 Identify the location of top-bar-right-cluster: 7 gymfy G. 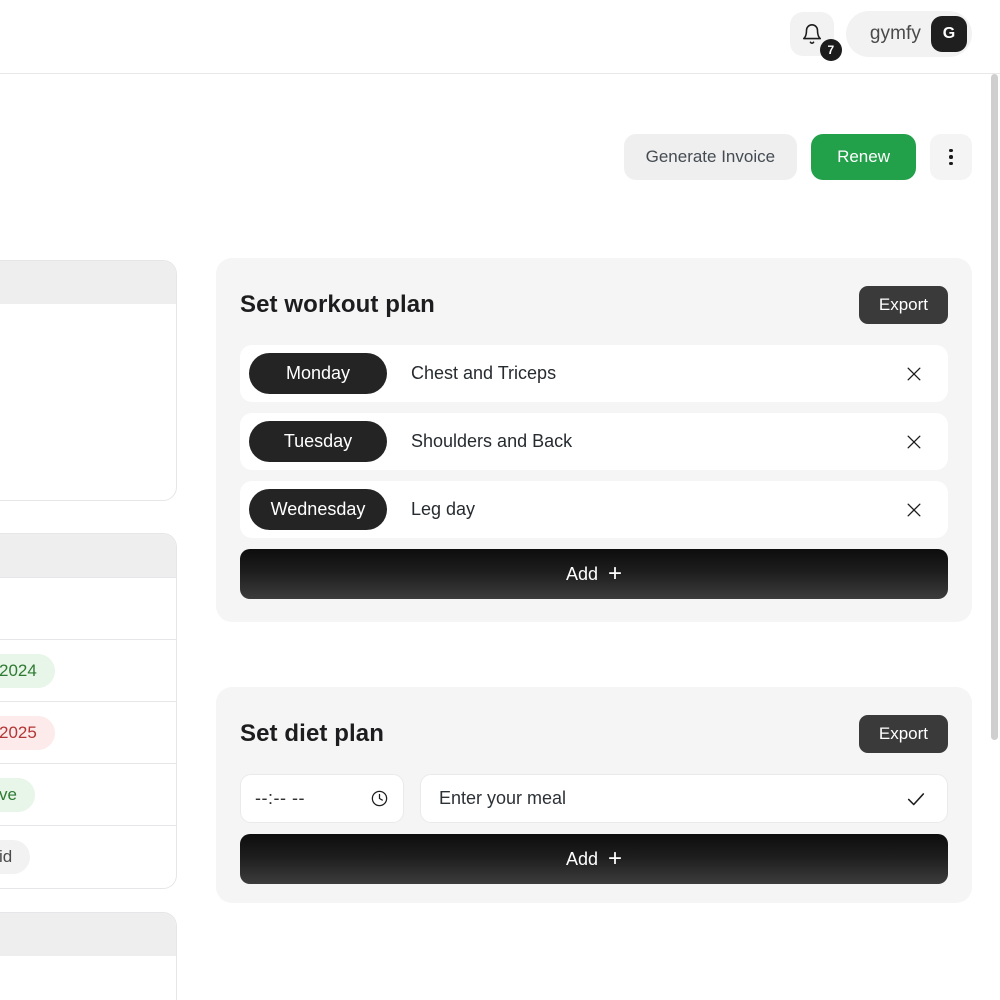
(880, 36).